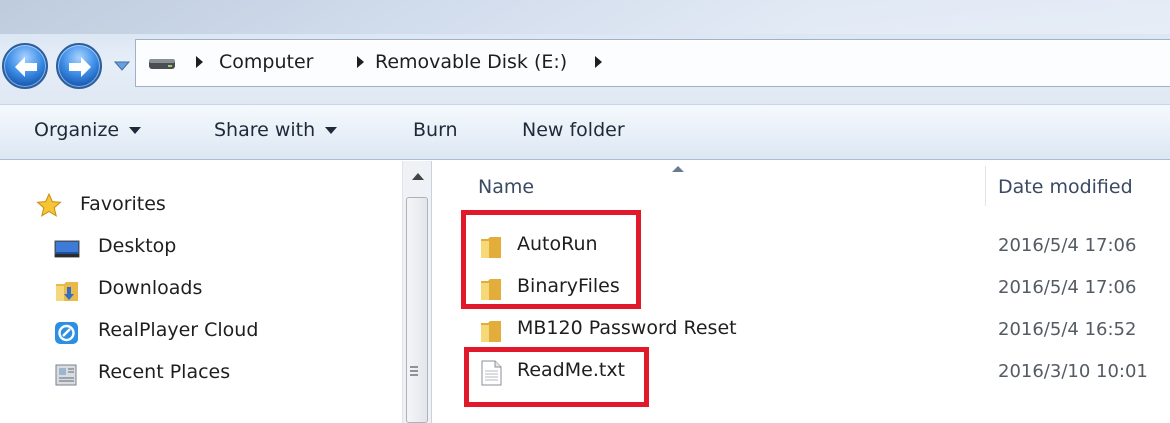 The height and width of the screenshot is (423, 1170). I want to click on recent-places-icon, so click(66, 375).